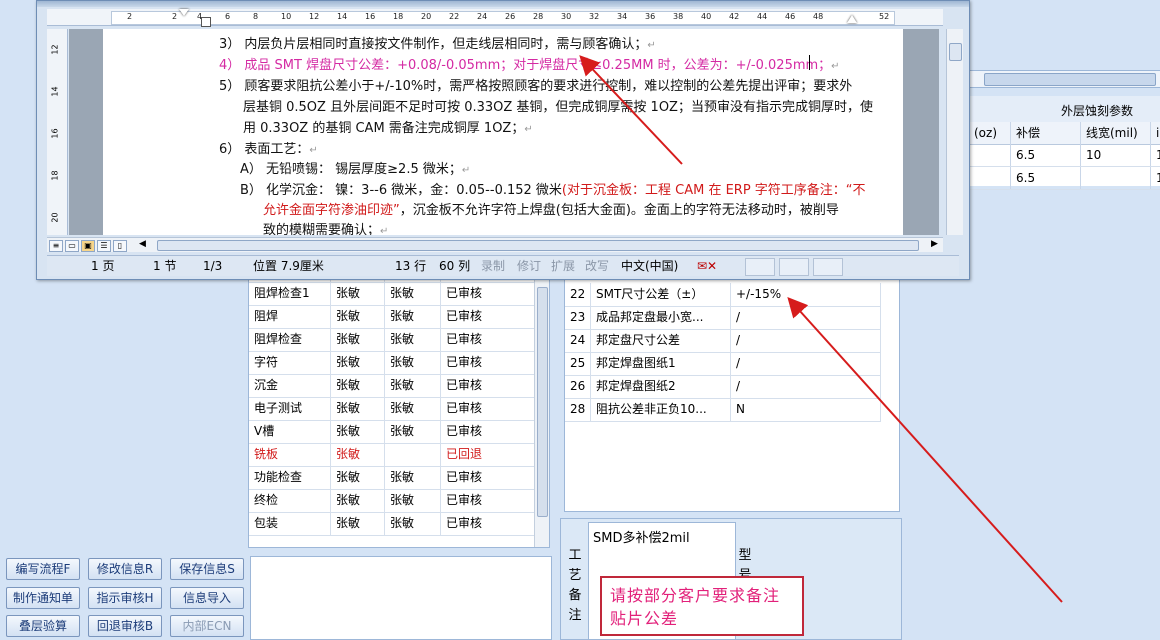 This screenshot has height=640, width=1160. What do you see at coordinates (290, 500) in the screenshot?
I see `table-cell: 终检` at bounding box center [290, 500].